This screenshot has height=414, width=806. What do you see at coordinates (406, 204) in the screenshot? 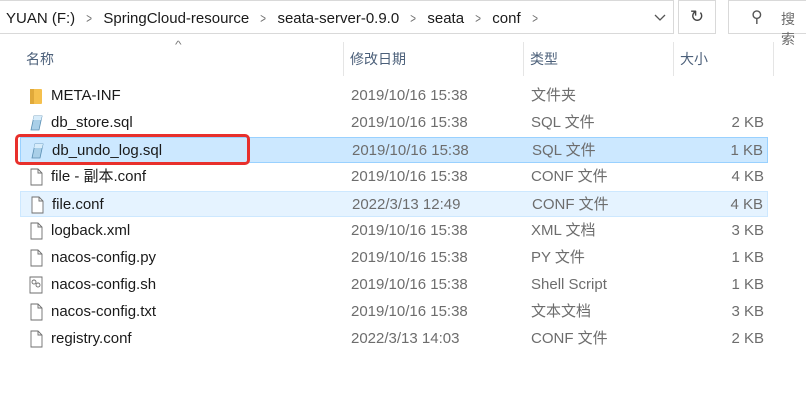
I see `file-date: 2022/3/13 12:49` at bounding box center [406, 204].